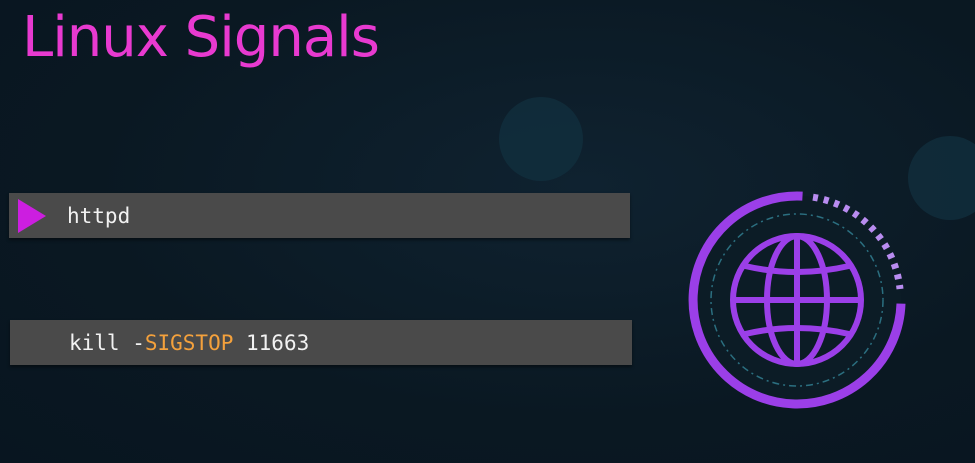 This screenshot has width=975, height=463. What do you see at coordinates (201, 37) in the screenshot?
I see `slide-title: Linux Signals` at bounding box center [201, 37].